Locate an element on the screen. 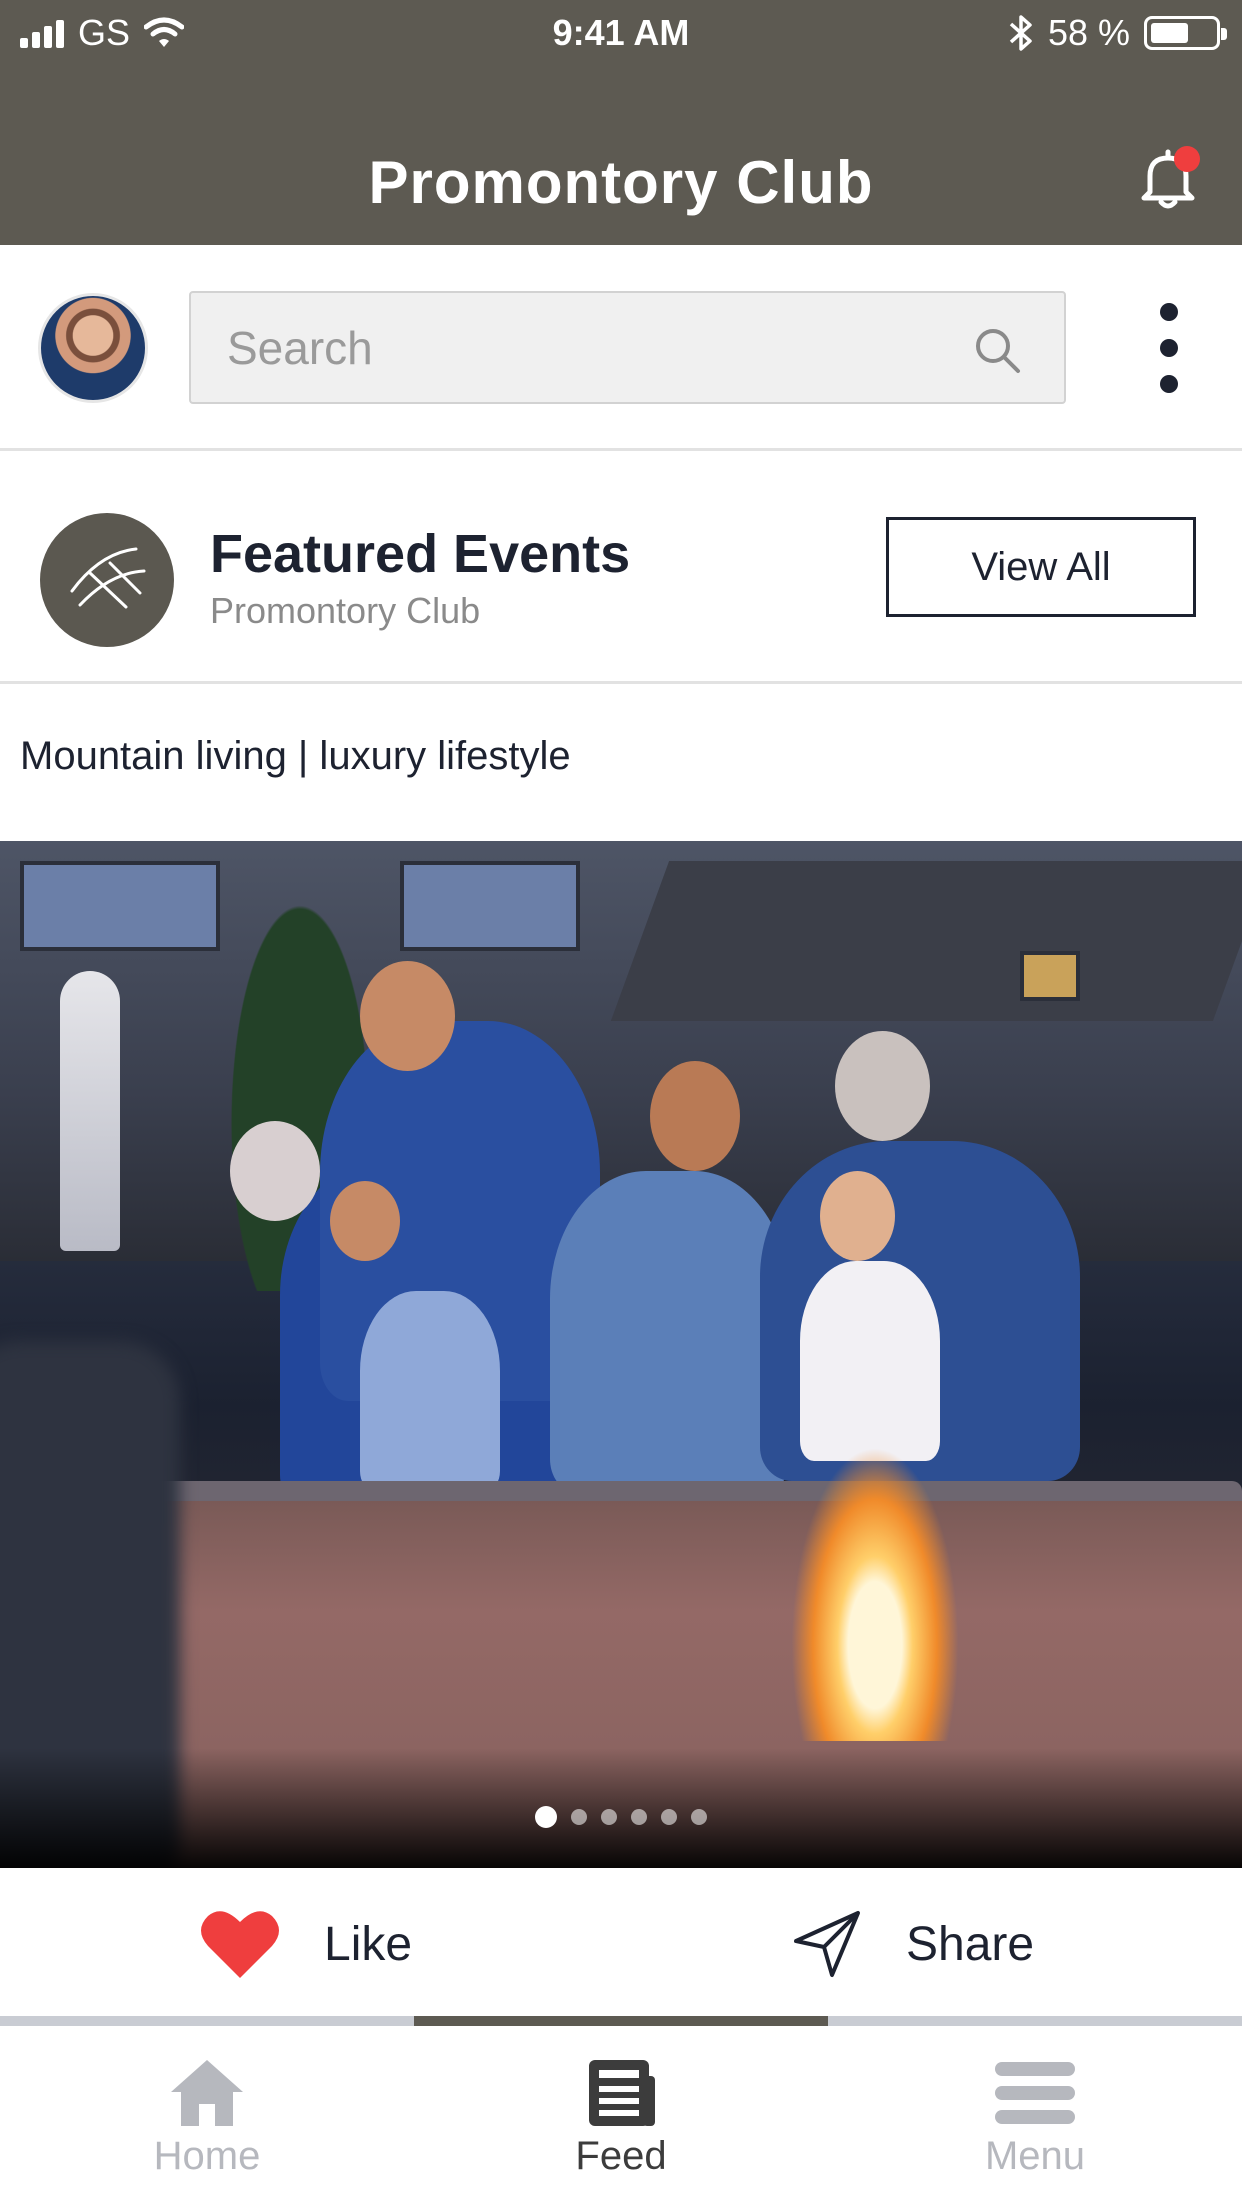 The height and width of the screenshot is (2208, 1242). search-box is located at coordinates (627, 347).